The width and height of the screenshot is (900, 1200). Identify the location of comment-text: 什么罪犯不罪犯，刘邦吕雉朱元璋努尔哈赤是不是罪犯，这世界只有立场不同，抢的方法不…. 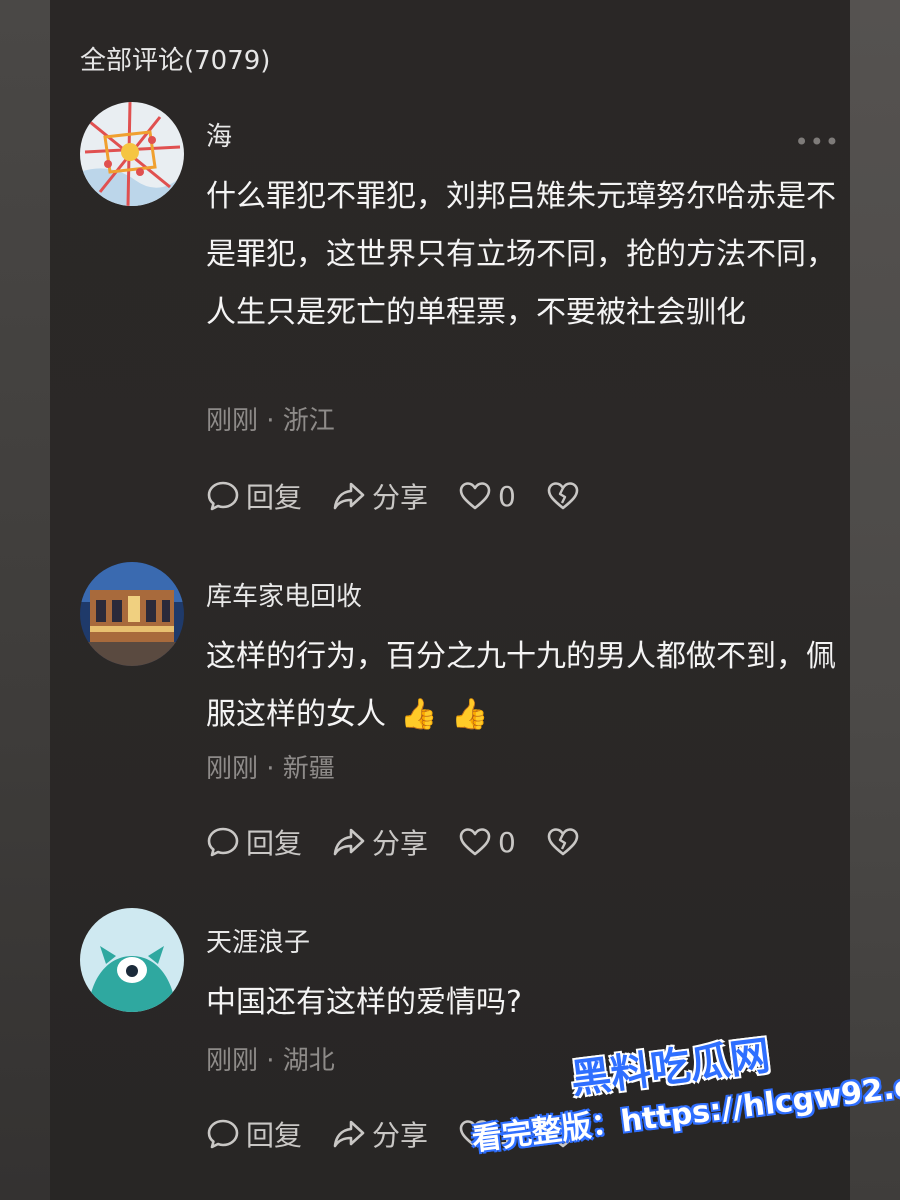
(521, 254).